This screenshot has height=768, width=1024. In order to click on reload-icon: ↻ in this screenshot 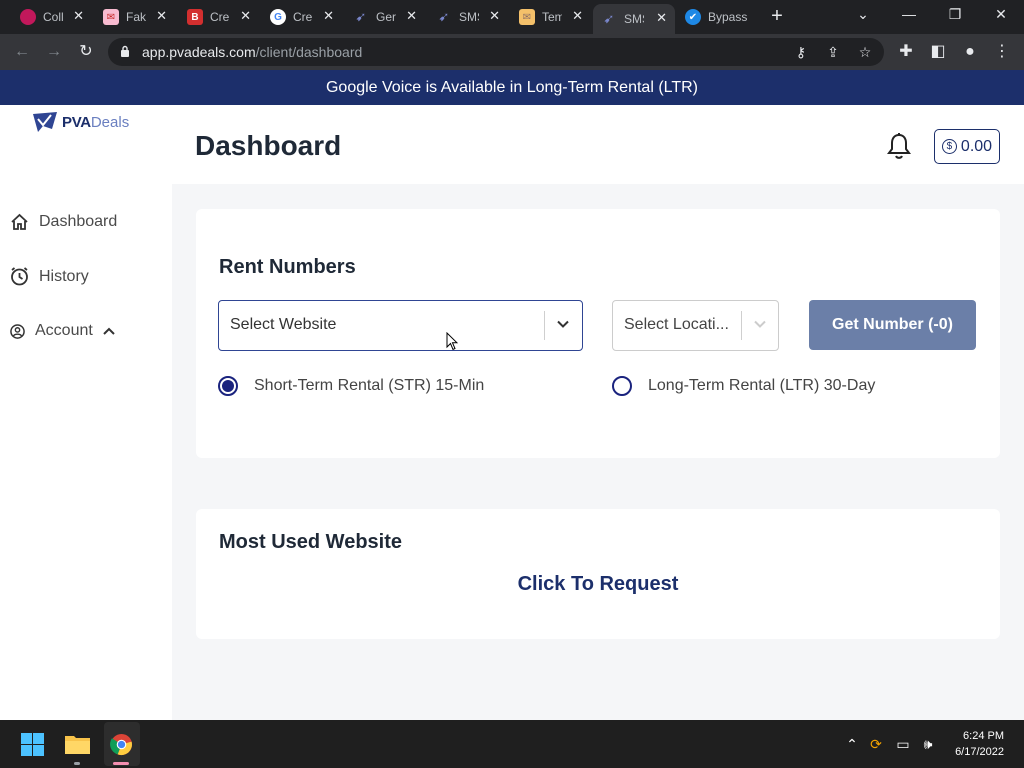, I will do `click(86, 52)`.